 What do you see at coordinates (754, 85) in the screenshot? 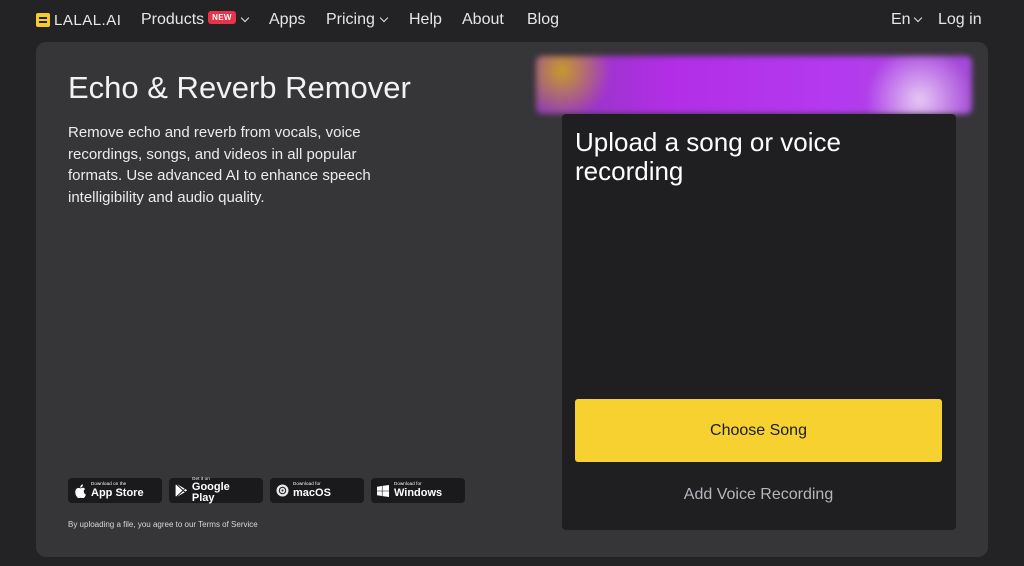
I see `decorative-gradient` at bounding box center [754, 85].